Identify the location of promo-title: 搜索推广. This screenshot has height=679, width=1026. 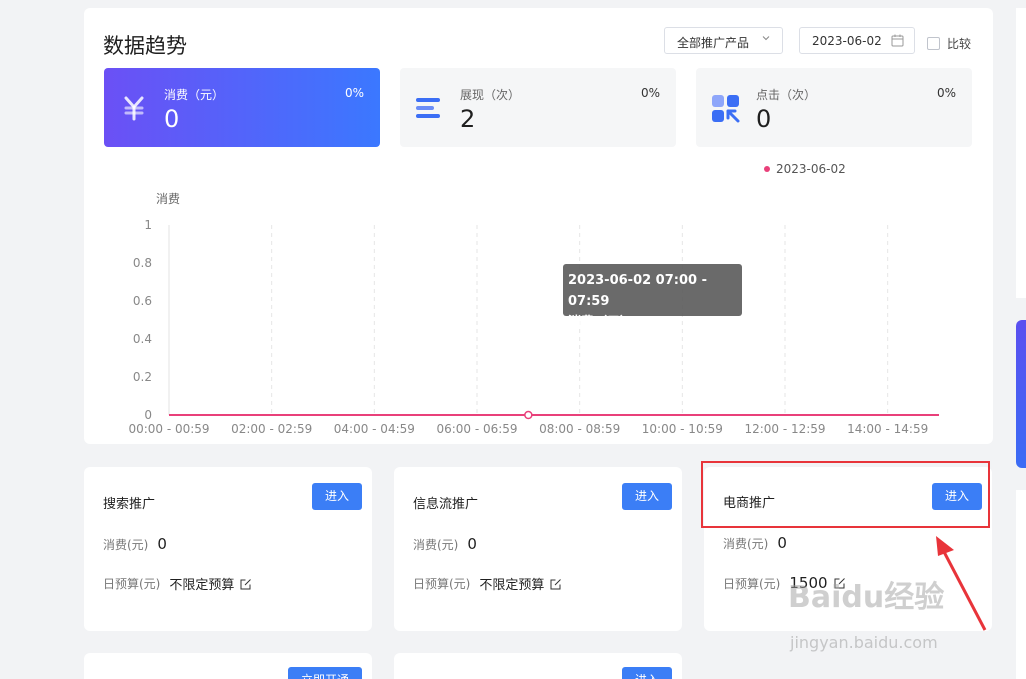
(129, 504).